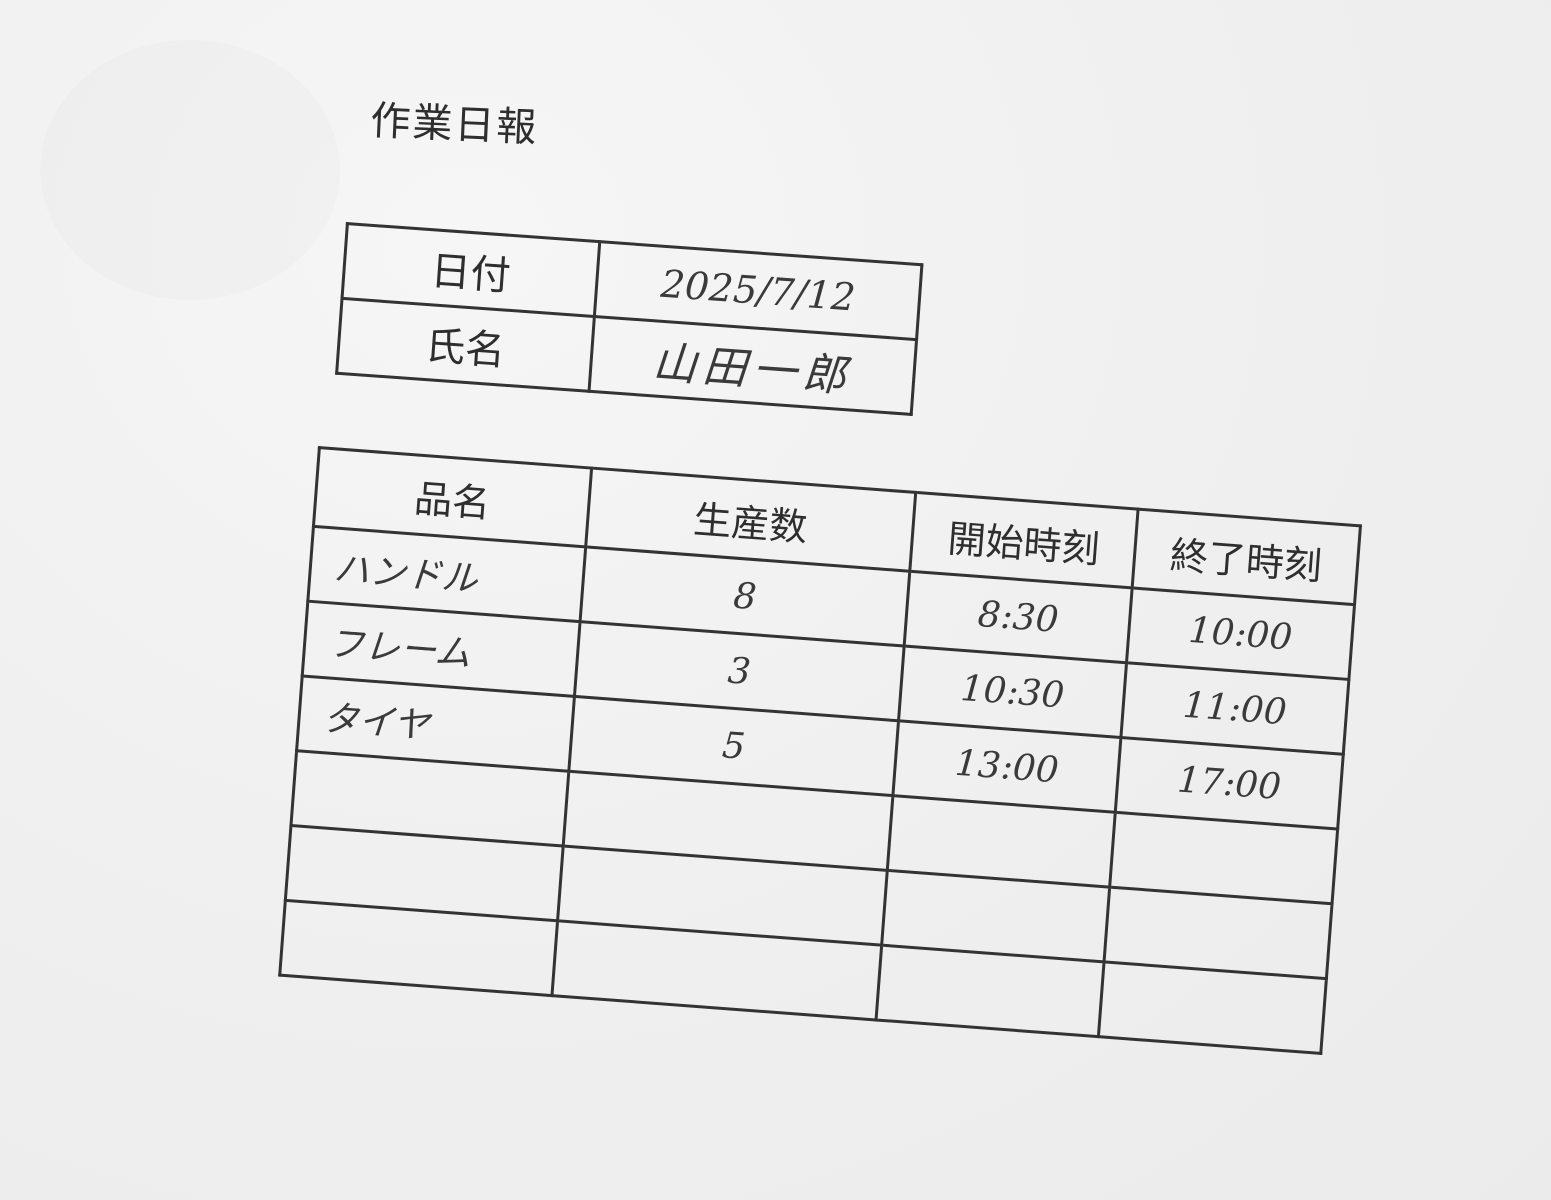  What do you see at coordinates (1212, 1007) in the screenshot?
I see `cell-end-time` at bounding box center [1212, 1007].